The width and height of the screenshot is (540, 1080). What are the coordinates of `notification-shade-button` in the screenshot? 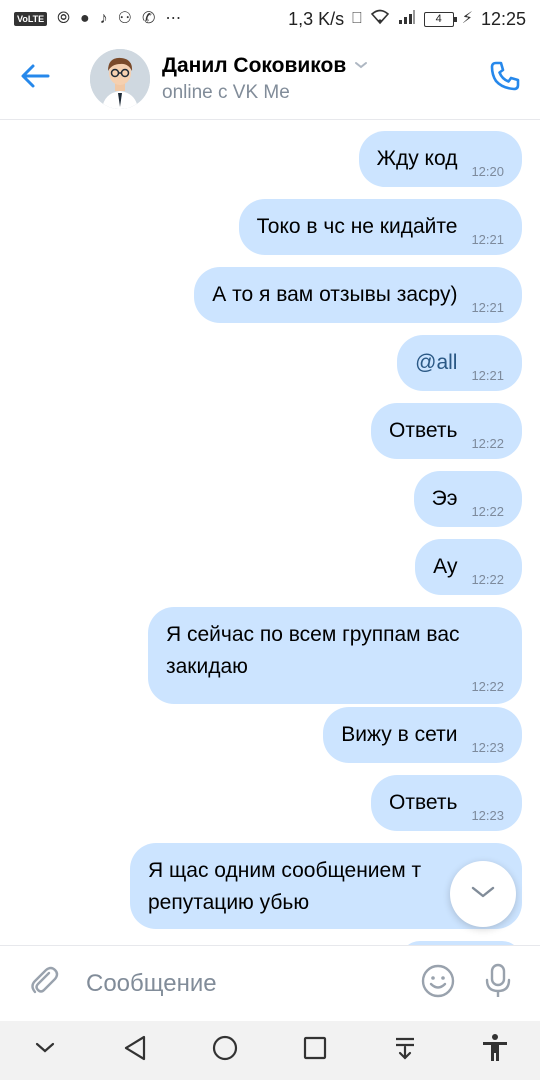 It's located at (405, 1050).